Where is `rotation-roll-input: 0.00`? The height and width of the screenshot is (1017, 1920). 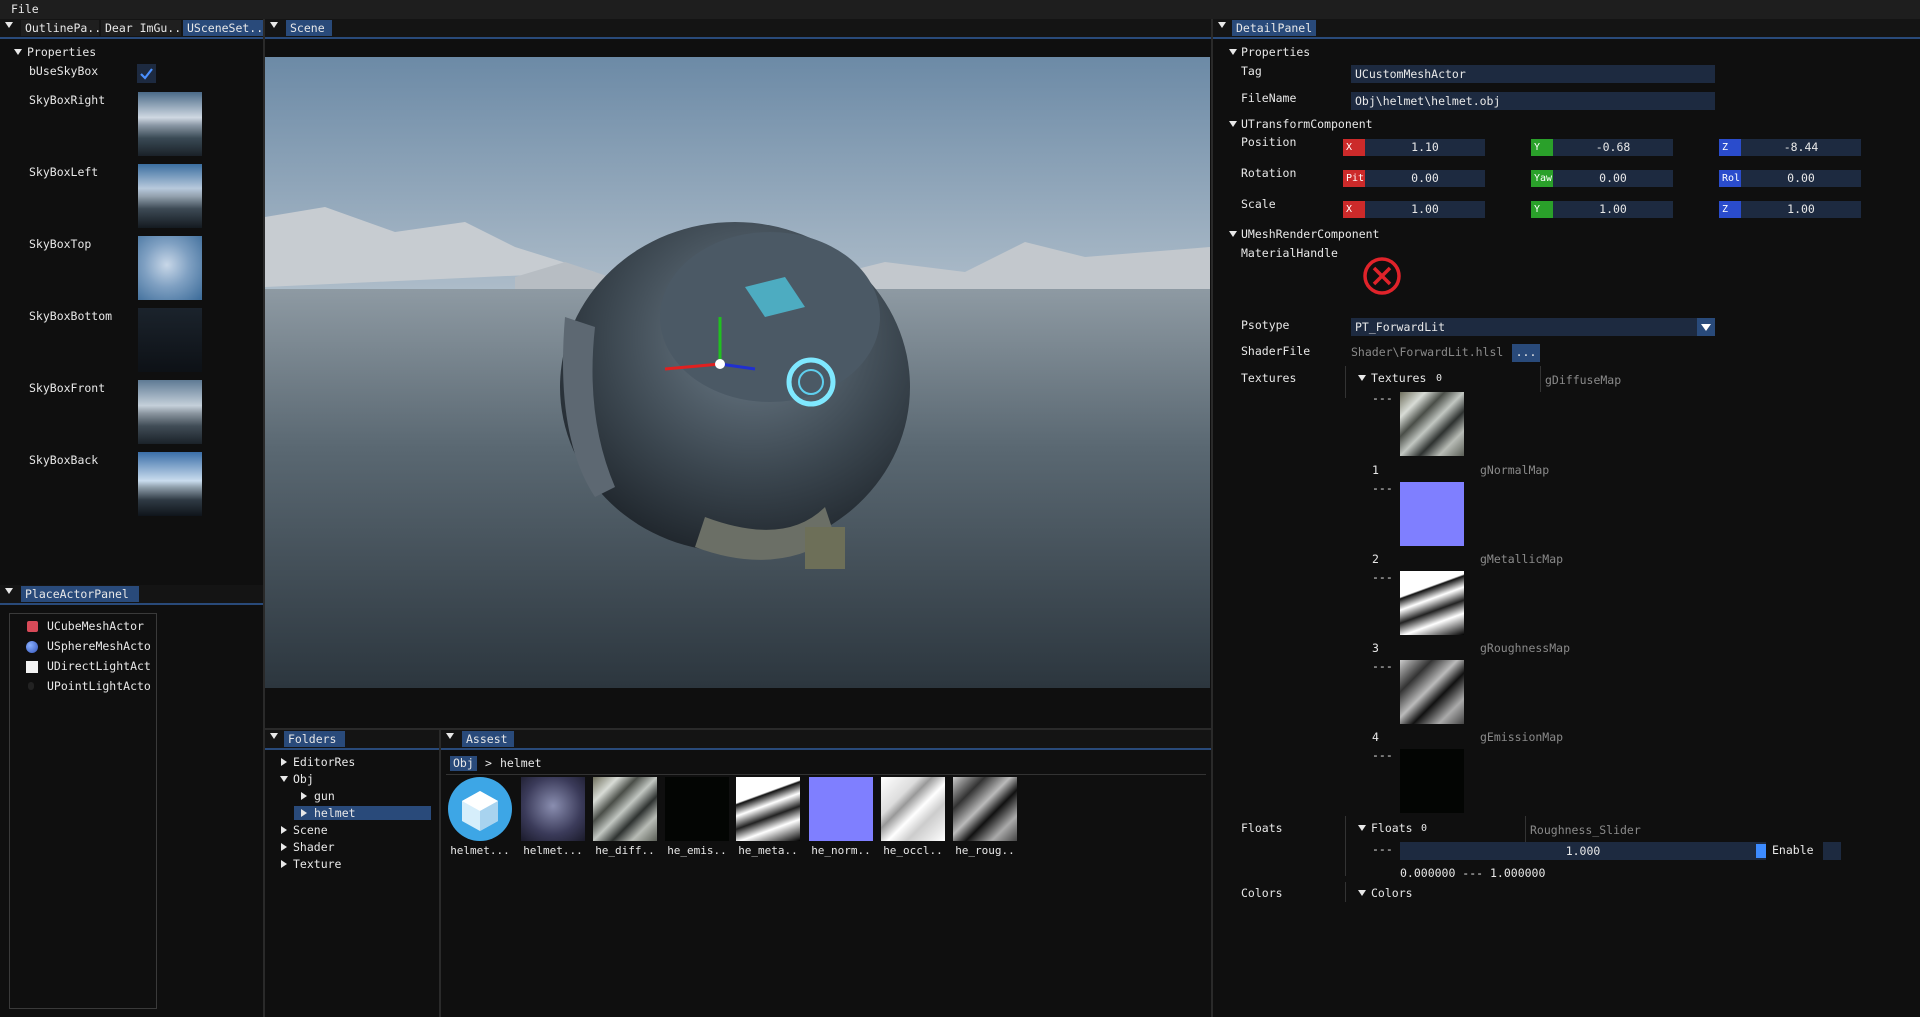 rotation-roll-input: 0.00 is located at coordinates (1801, 178).